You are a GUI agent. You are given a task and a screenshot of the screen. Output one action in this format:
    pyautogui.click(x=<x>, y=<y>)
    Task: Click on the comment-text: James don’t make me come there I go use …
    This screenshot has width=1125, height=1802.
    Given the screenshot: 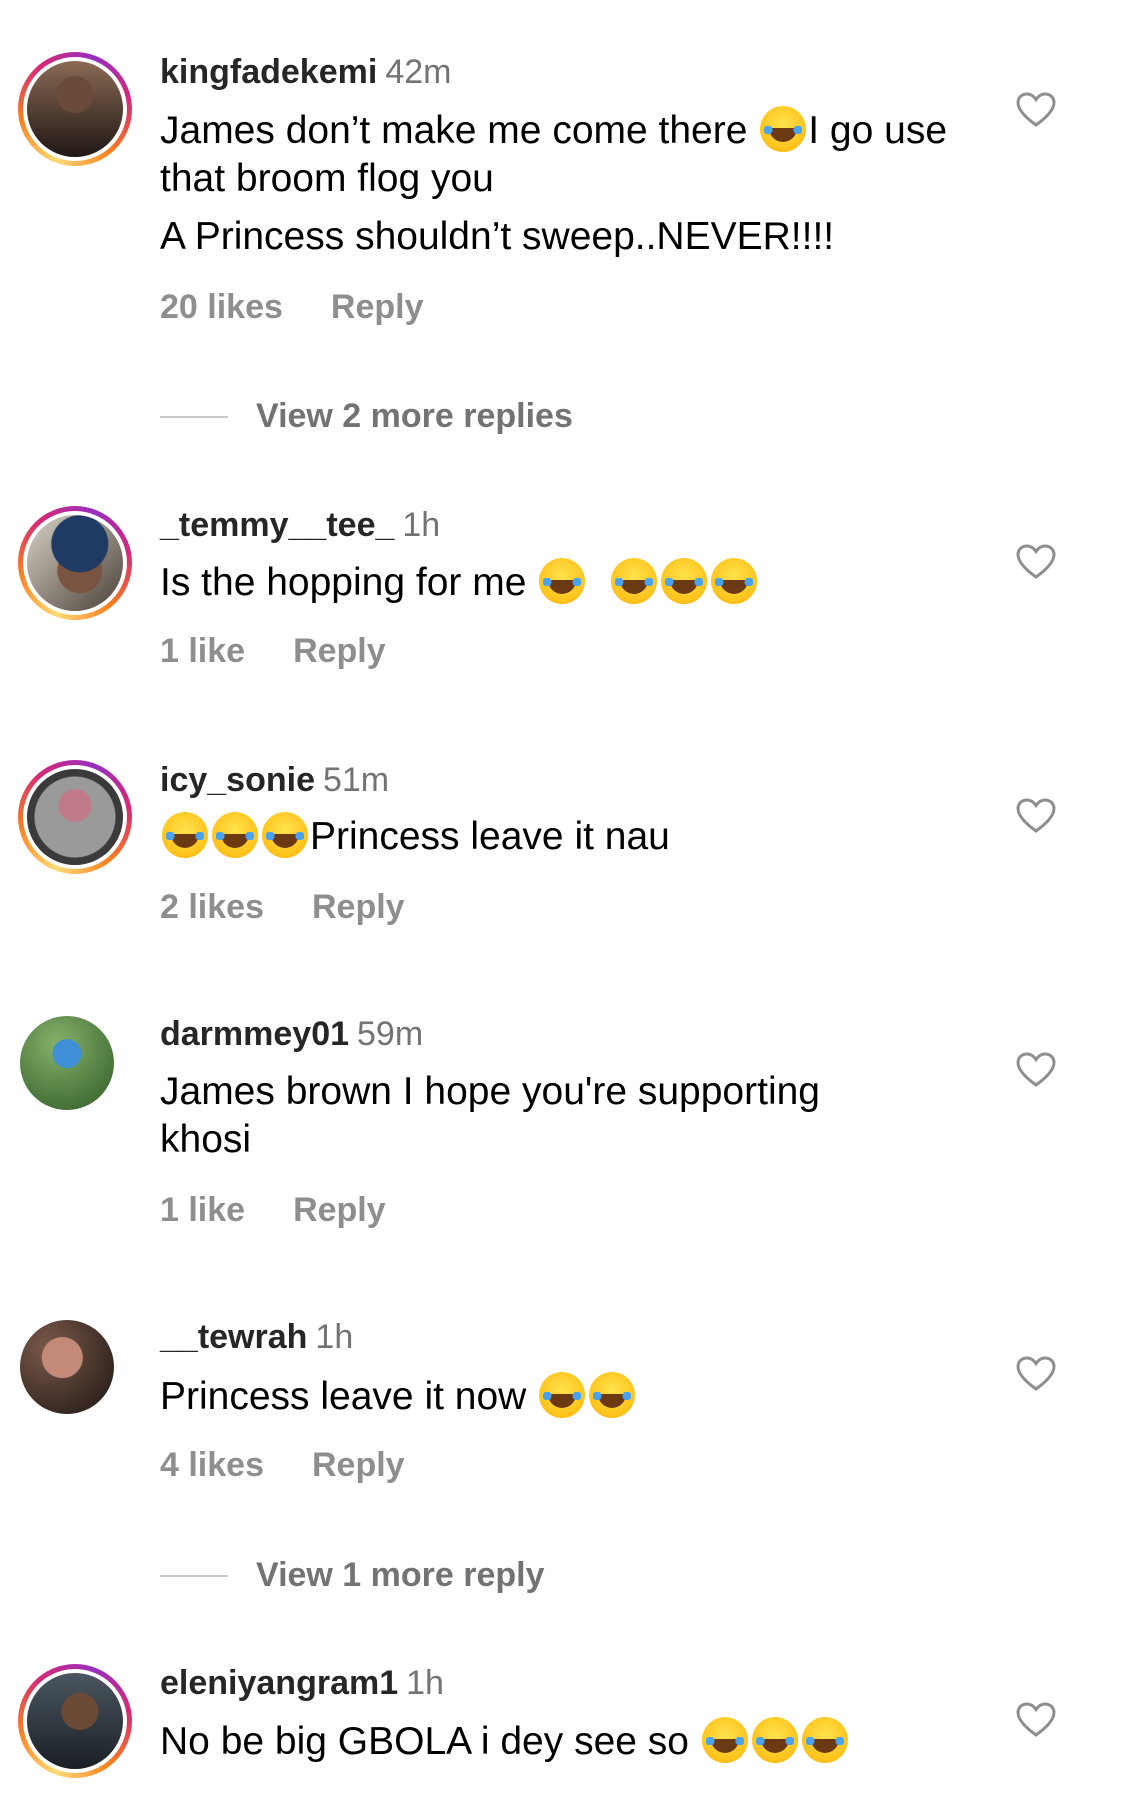 What is the action you would take?
    pyautogui.click(x=570, y=183)
    